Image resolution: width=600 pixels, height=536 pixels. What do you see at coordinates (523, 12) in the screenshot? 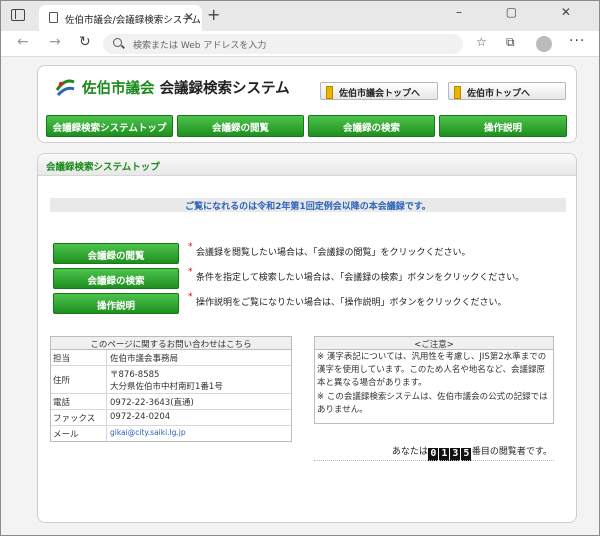
I see `window-controls: – ▢ ✕` at bounding box center [523, 12].